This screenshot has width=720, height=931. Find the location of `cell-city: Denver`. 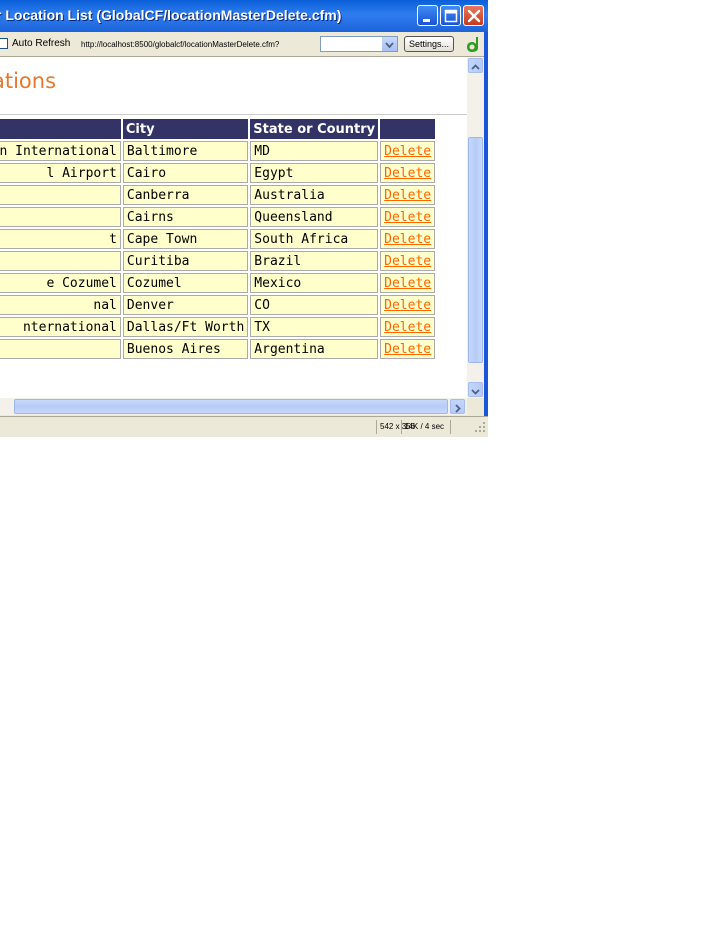

cell-city: Denver is located at coordinates (185, 305).